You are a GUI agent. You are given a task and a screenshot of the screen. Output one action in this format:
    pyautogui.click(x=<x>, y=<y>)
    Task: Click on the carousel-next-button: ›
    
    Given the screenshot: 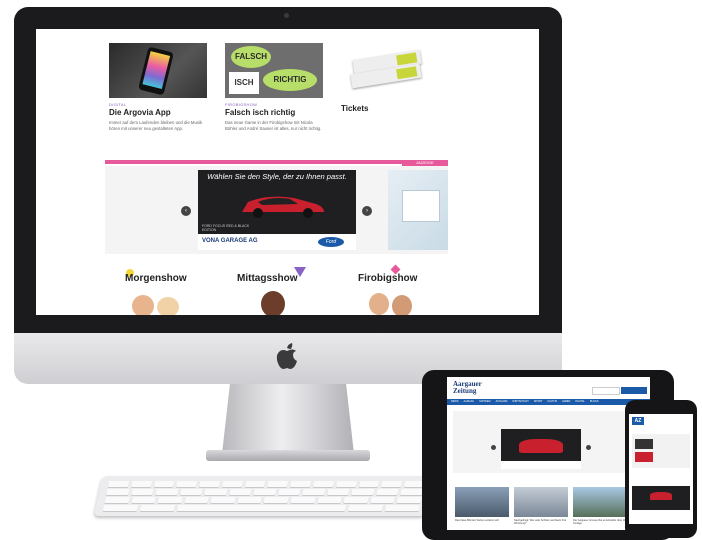 What is the action you would take?
    pyautogui.click(x=367, y=211)
    